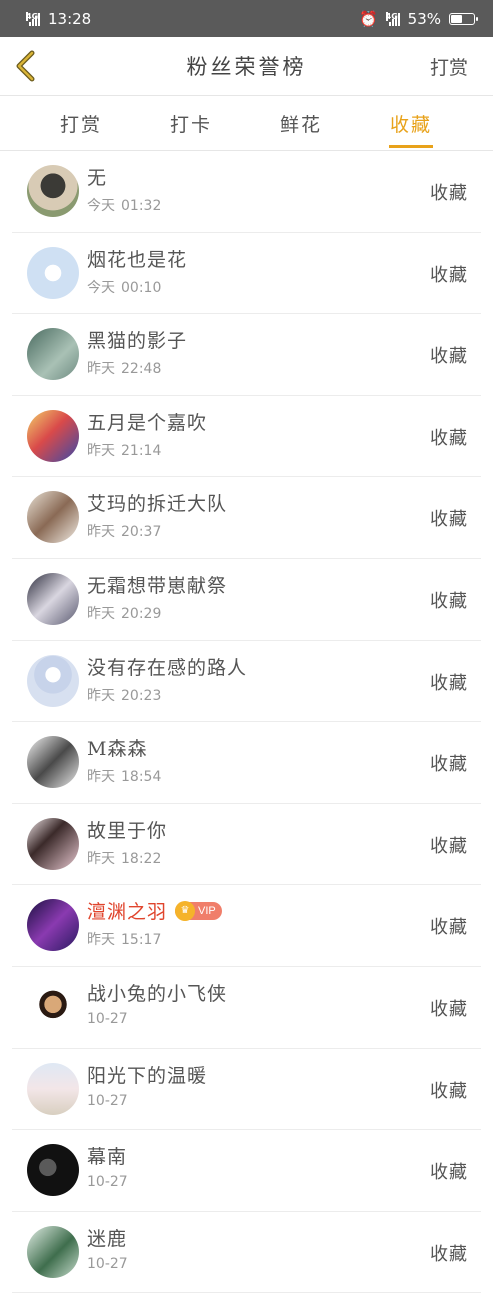 The image size is (493, 1293). What do you see at coordinates (246, 1252) in the screenshot?
I see `list-item: 迷鹿 10-27 收藏` at bounding box center [246, 1252].